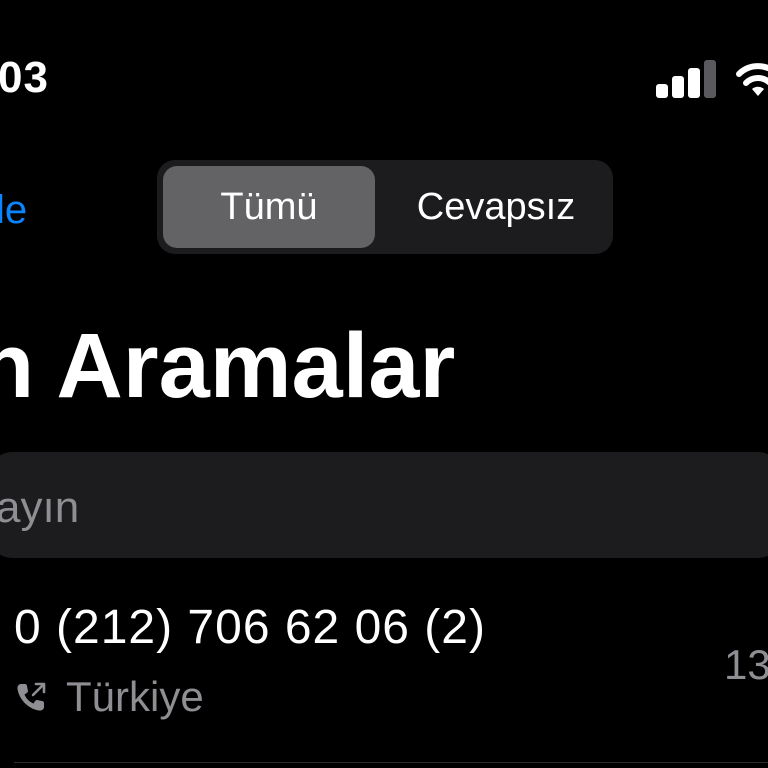 The image size is (768, 768). Describe the element at coordinates (391, 762) in the screenshot. I see `row-divider` at that location.